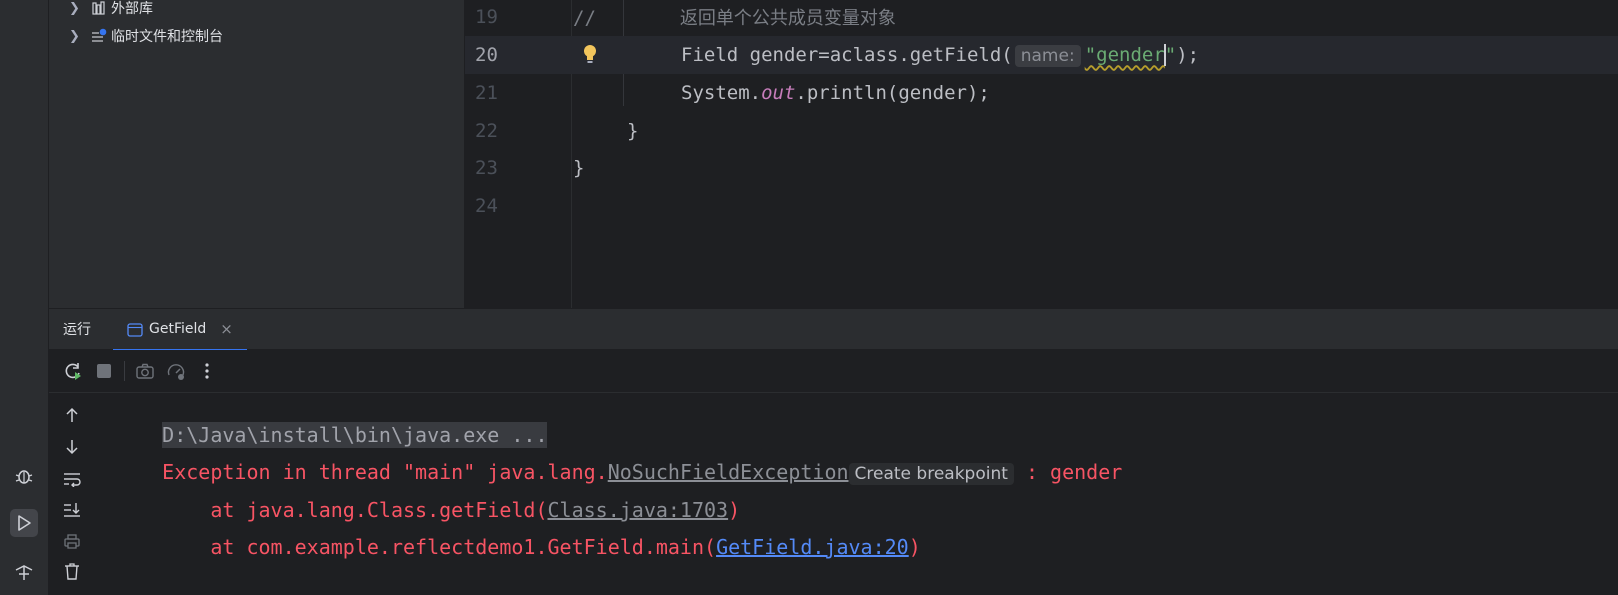 The image size is (1618, 595). I want to click on debug-icon, so click(24, 476).